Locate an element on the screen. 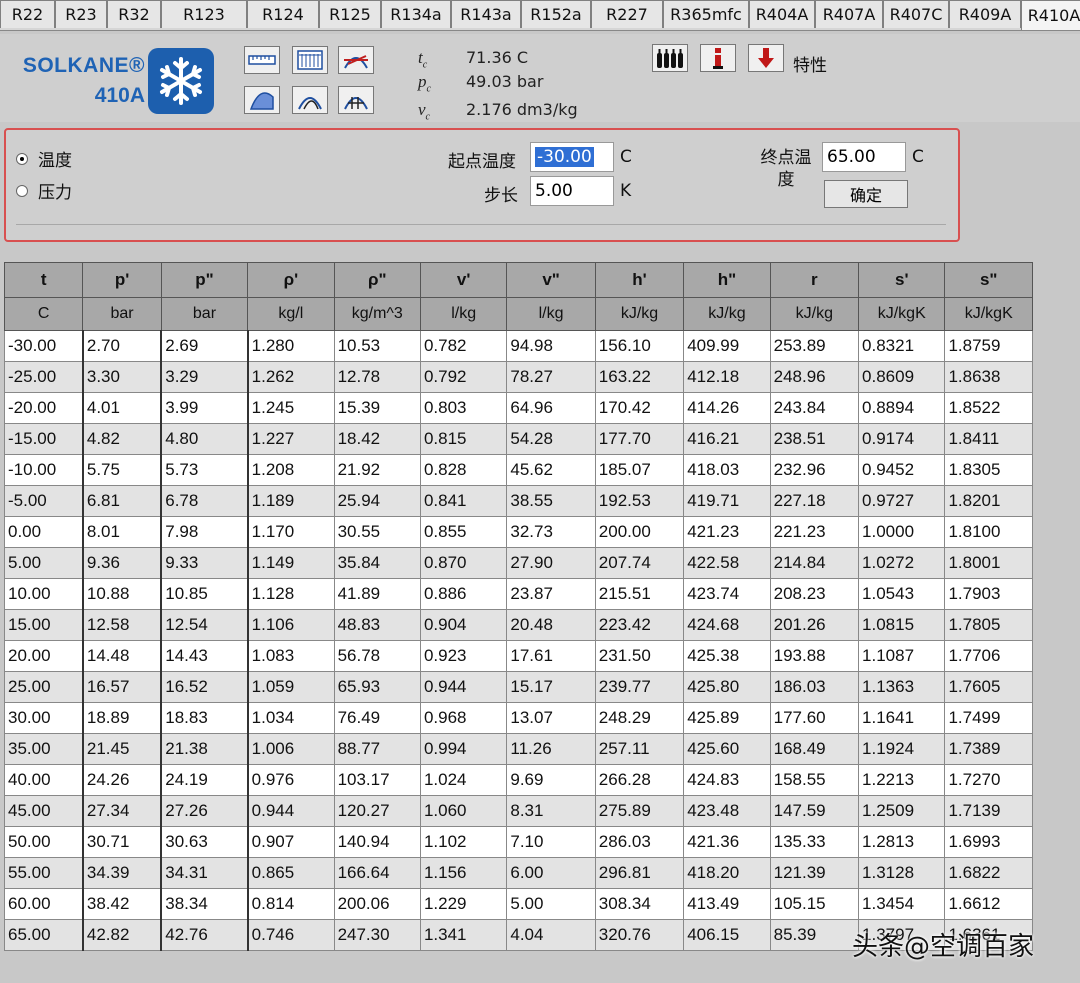 The width and height of the screenshot is (1080, 983). table-cell: 85.39 is located at coordinates (814, 935).